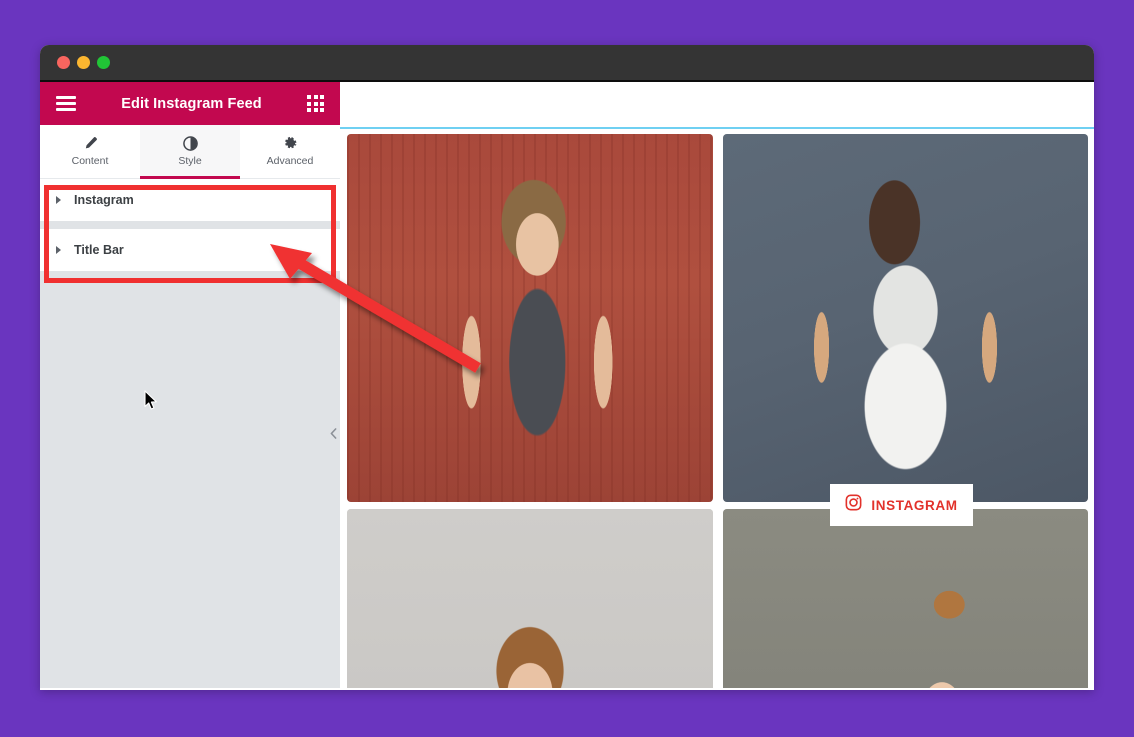  What do you see at coordinates (717, 105) in the screenshot?
I see `canvas-toolbar-area` at bounding box center [717, 105].